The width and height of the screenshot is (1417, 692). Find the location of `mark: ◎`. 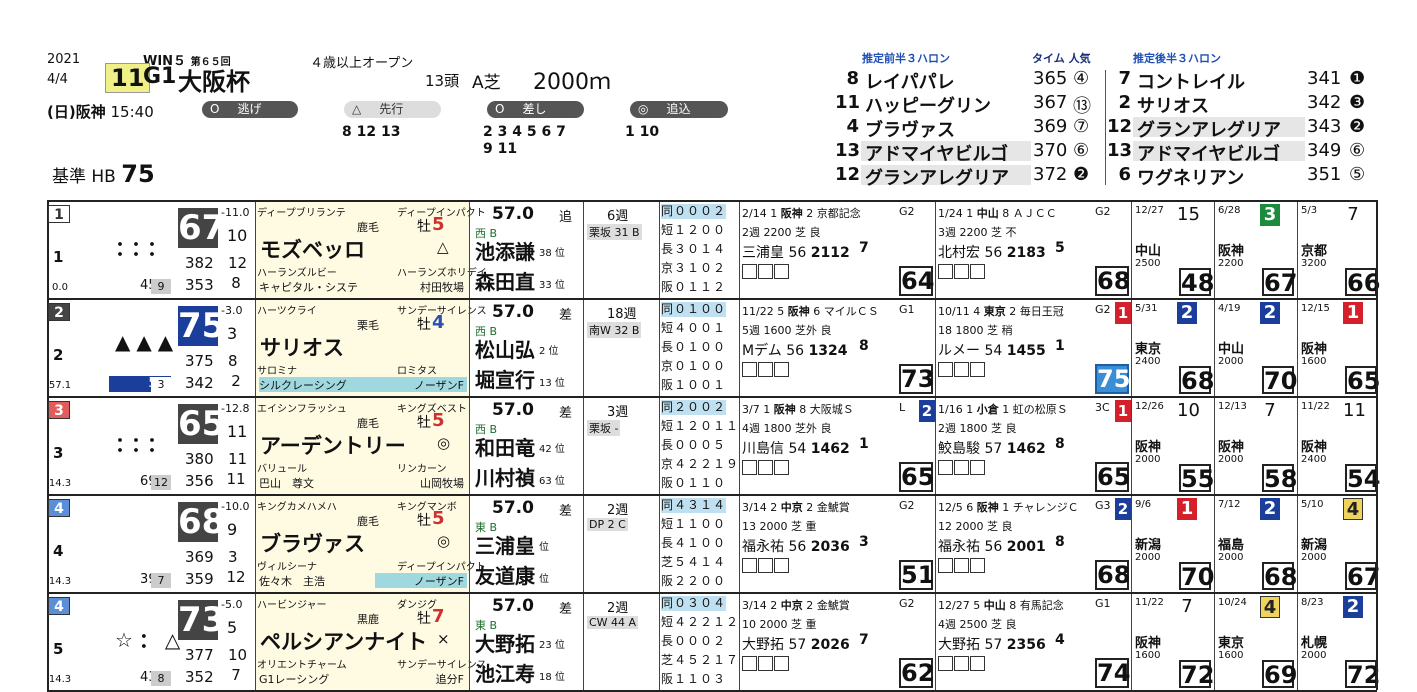

mark: ◎ is located at coordinates (444, 443).